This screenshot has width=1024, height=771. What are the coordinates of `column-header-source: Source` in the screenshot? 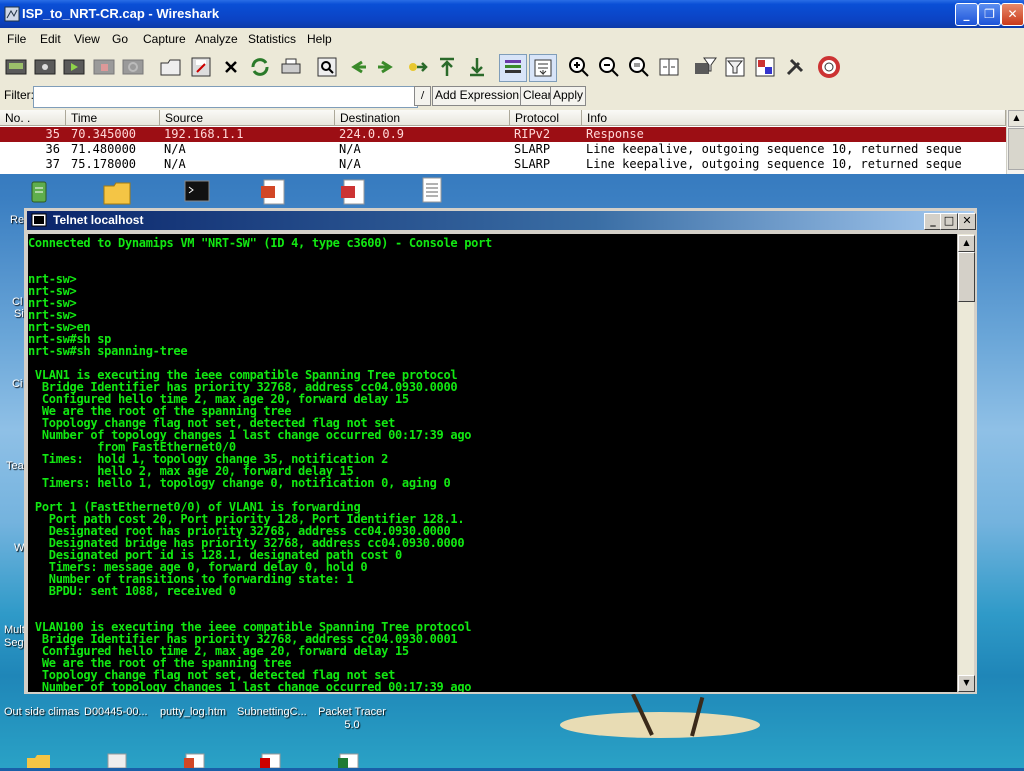 It's located at (247, 118).